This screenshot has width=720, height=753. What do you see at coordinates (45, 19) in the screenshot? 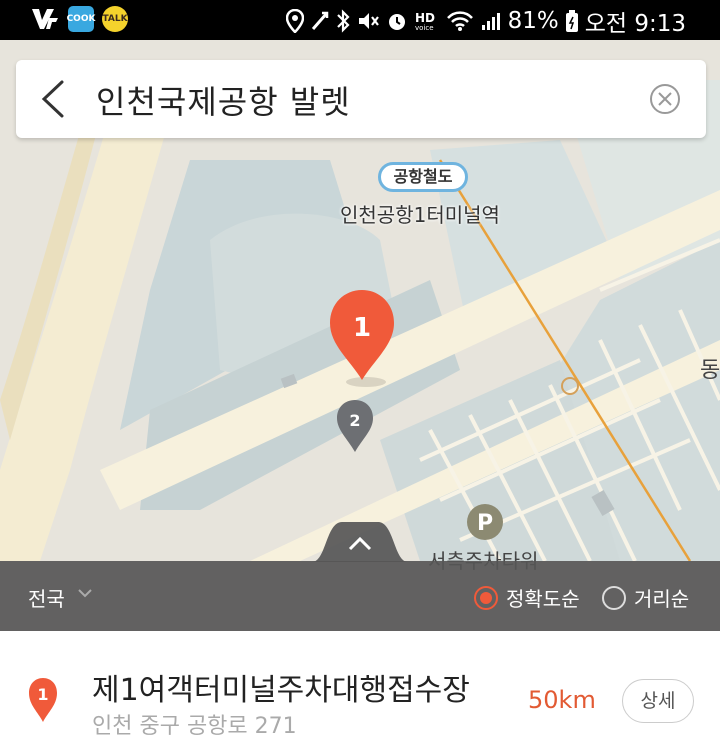
I see `kt-logo-icon` at bounding box center [45, 19].